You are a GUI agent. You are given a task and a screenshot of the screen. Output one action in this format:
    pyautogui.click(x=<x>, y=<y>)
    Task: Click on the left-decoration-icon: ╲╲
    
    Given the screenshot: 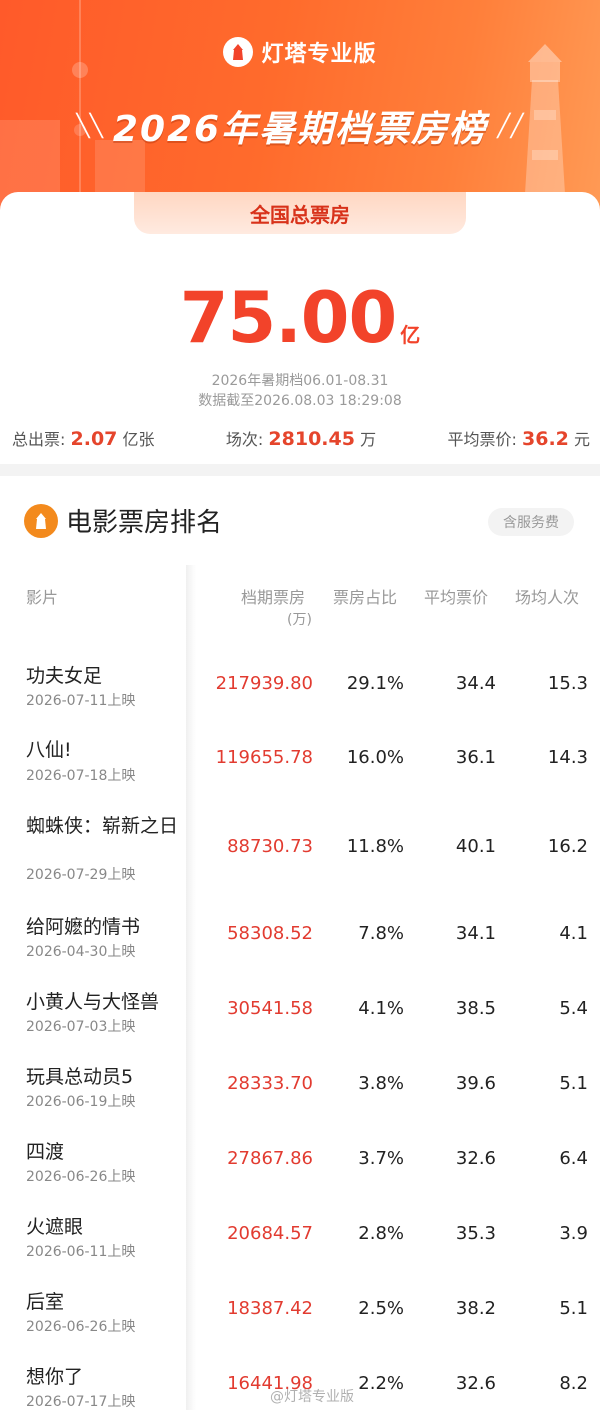 What is the action you would take?
    pyautogui.click(x=89, y=126)
    